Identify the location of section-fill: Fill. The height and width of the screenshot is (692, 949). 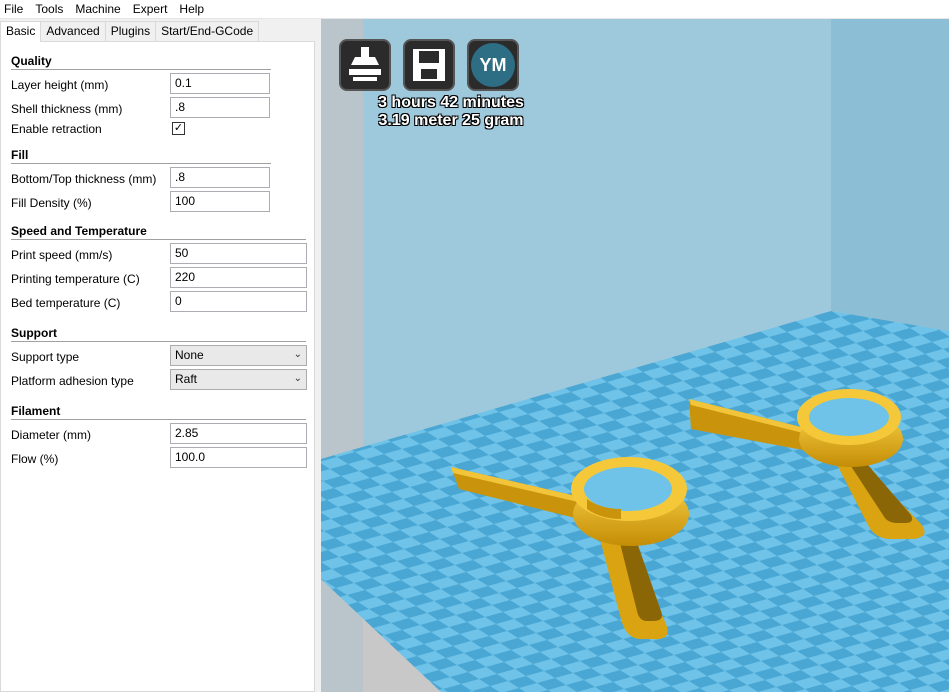
(20, 155).